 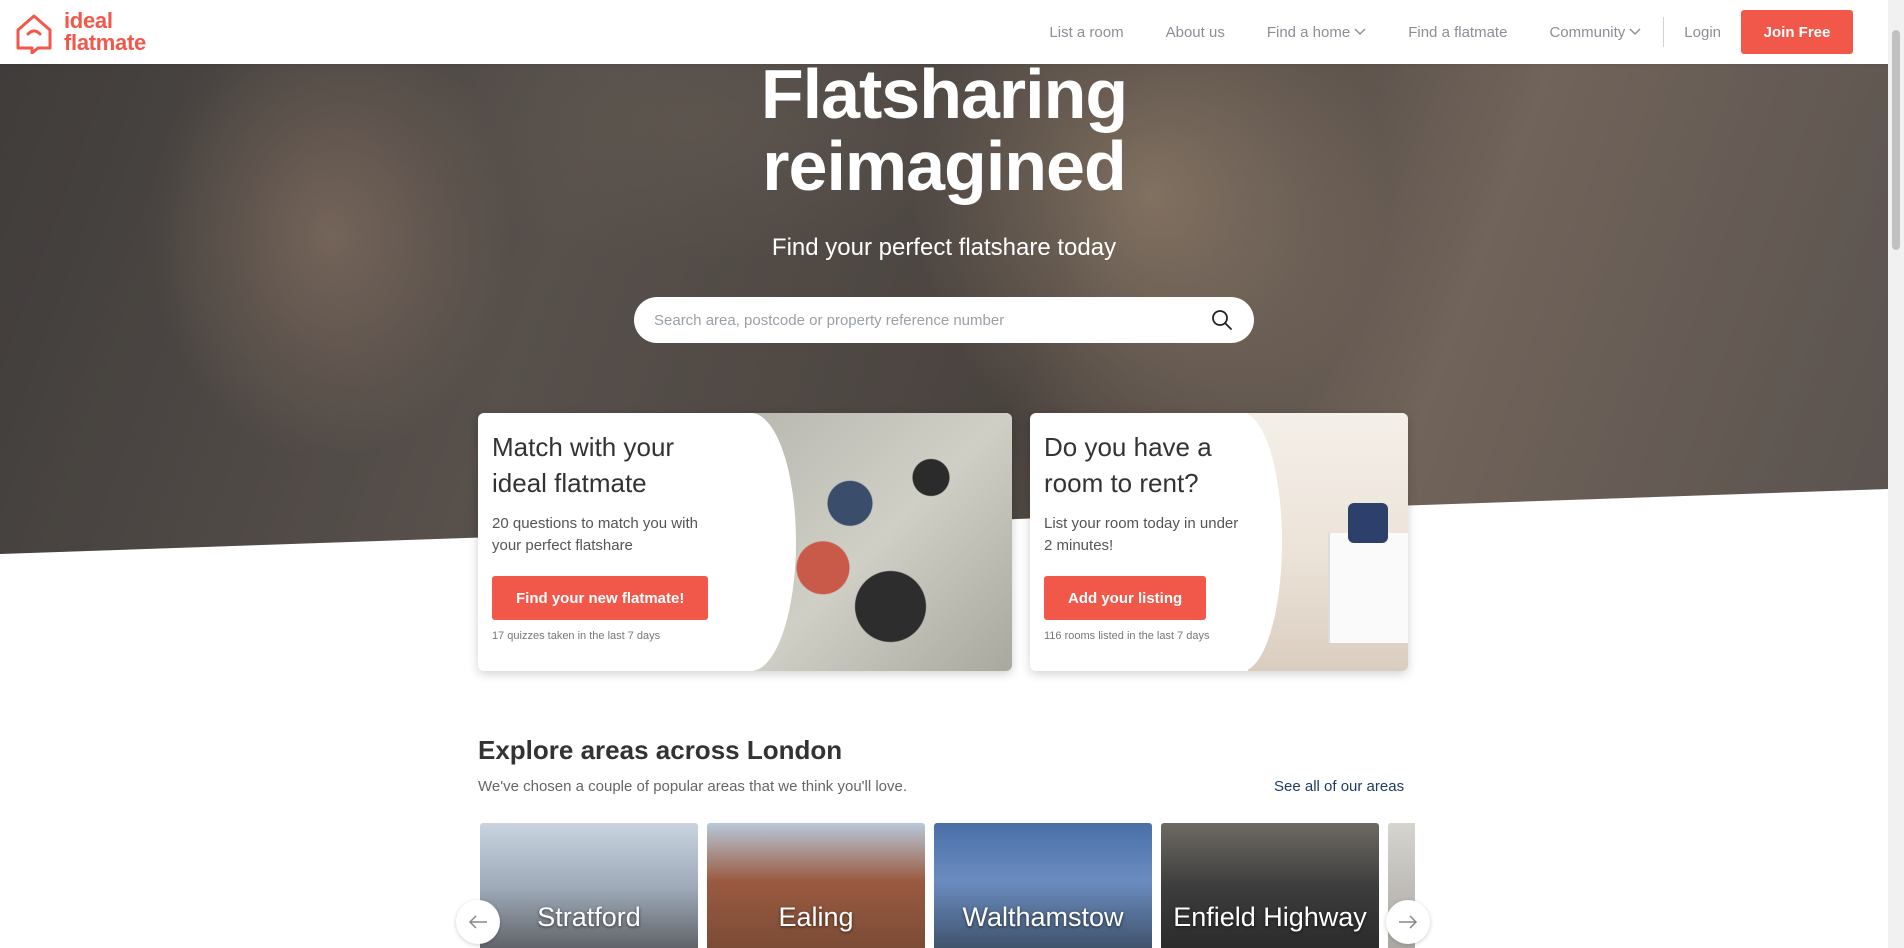 What do you see at coordinates (1125, 598) in the screenshot?
I see `add-listing-button: Add your listing` at bounding box center [1125, 598].